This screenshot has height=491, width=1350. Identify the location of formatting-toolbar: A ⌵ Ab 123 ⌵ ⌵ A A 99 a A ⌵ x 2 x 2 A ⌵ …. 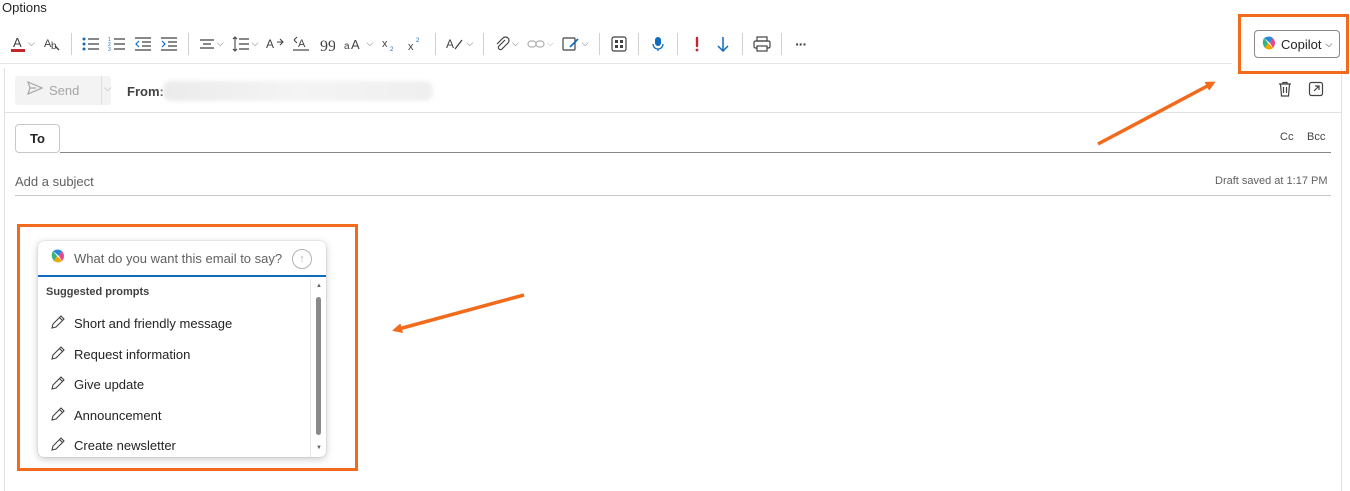
(616, 44).